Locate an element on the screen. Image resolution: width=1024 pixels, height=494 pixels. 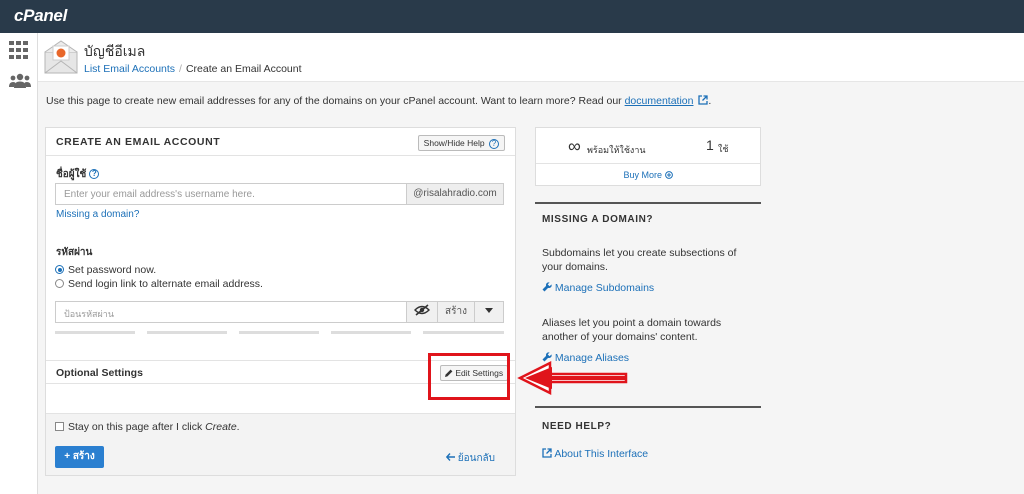
set-password-label: Set password now. is located at coordinates (112, 270).